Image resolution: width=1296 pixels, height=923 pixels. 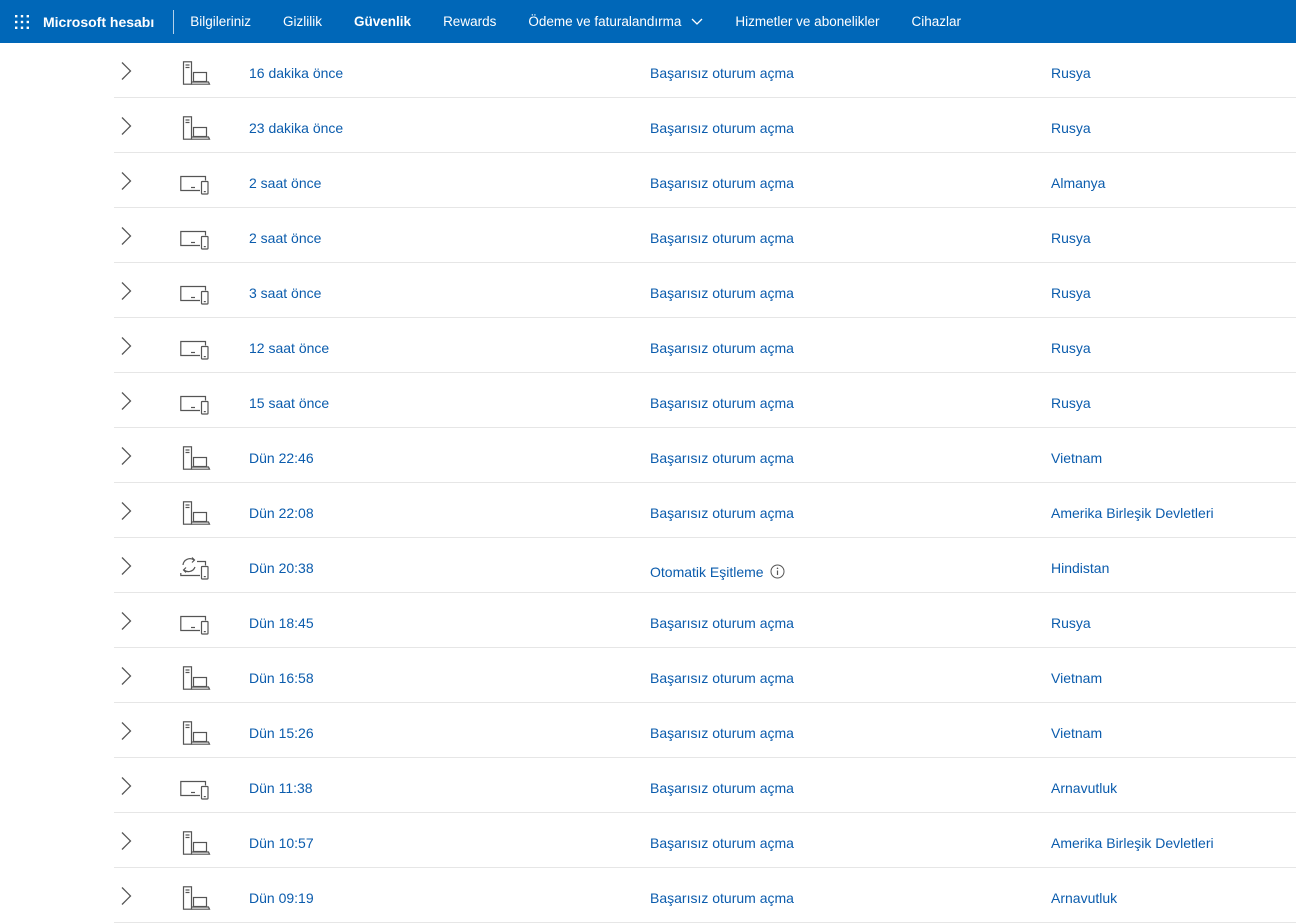 What do you see at coordinates (281, 623) in the screenshot?
I see `activity-time-link: Dün 18:45` at bounding box center [281, 623].